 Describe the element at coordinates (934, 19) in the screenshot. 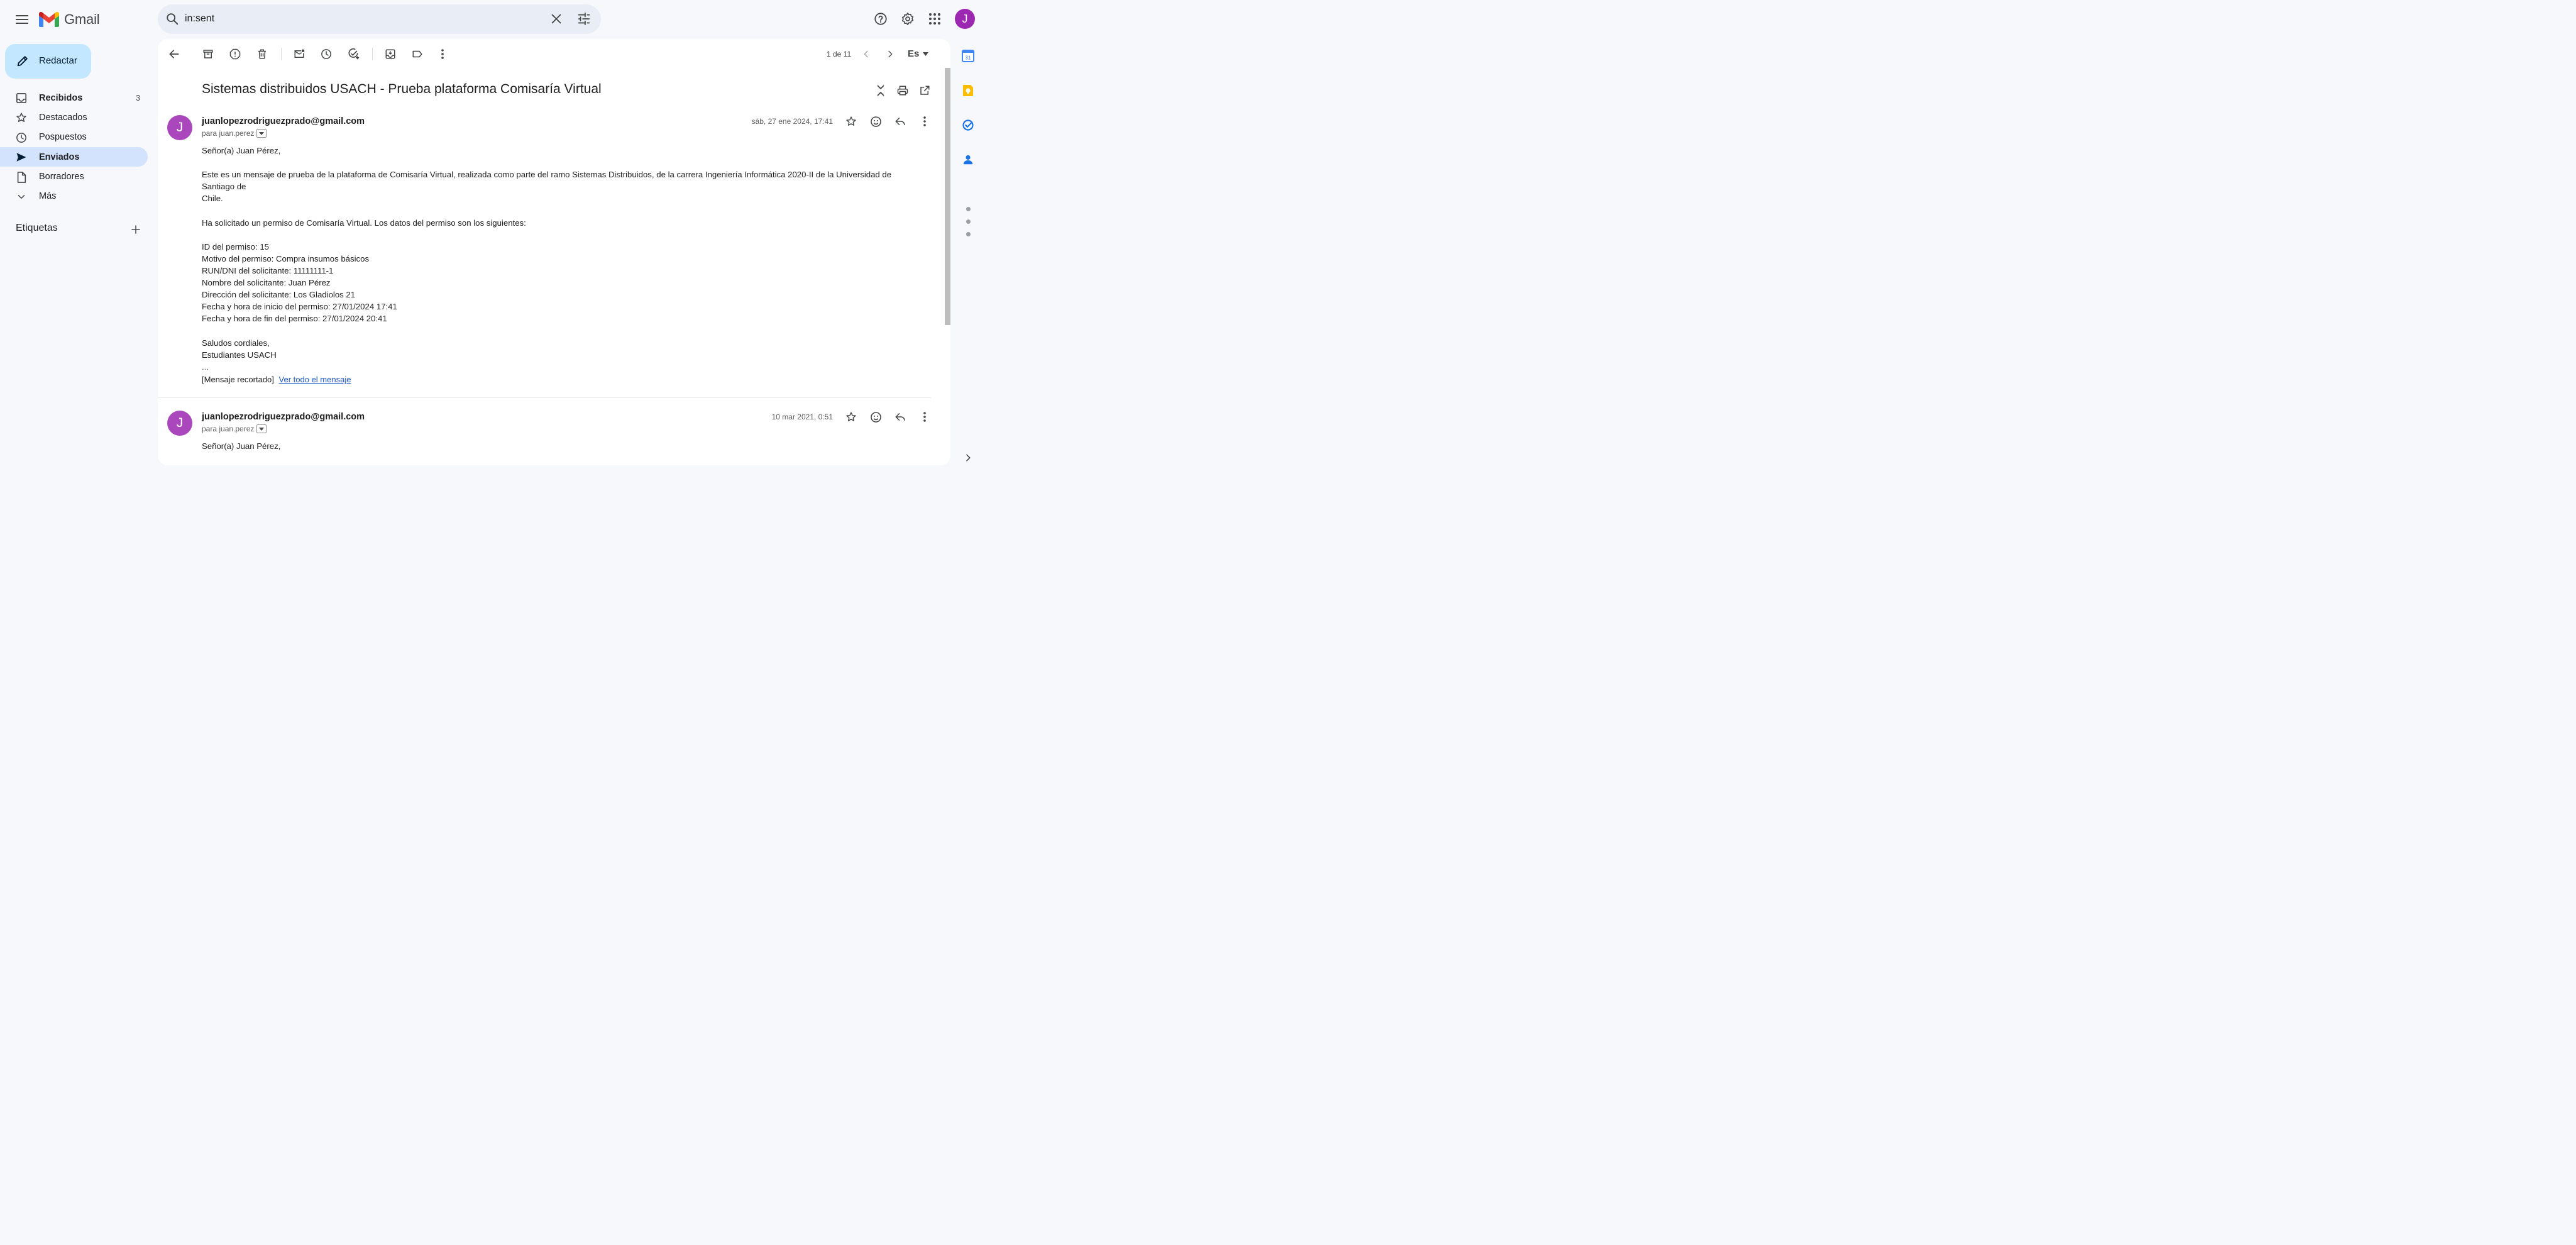

I see `apps-button` at that location.